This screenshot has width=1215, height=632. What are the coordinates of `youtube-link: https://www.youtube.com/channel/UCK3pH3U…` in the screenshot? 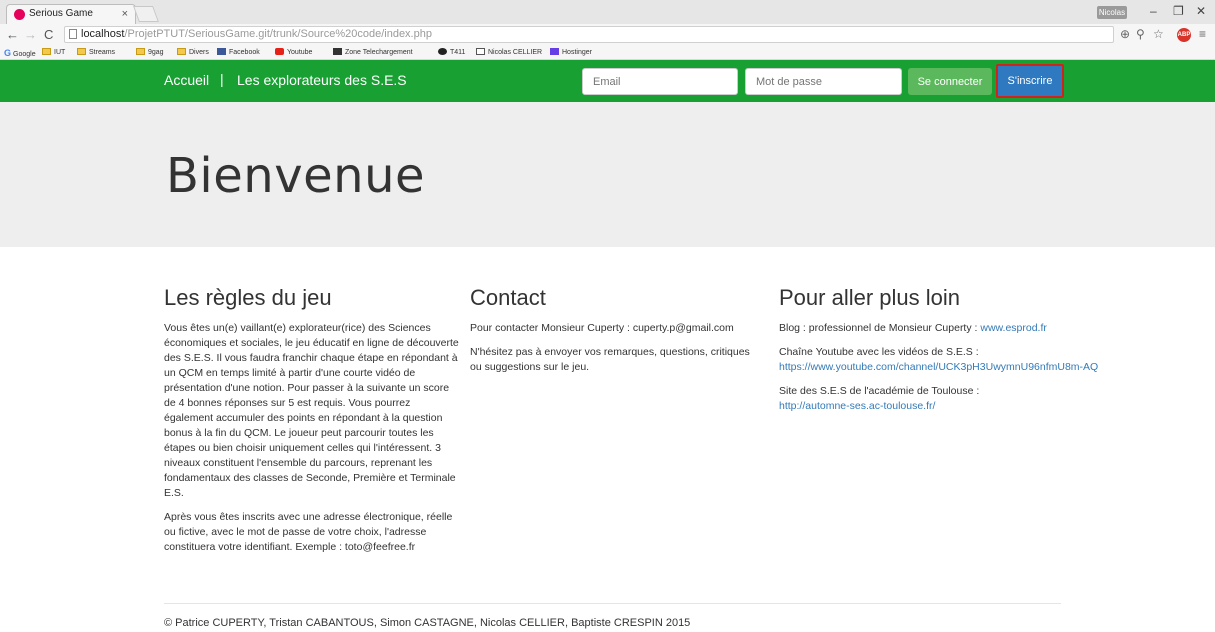 It's located at (938, 367).